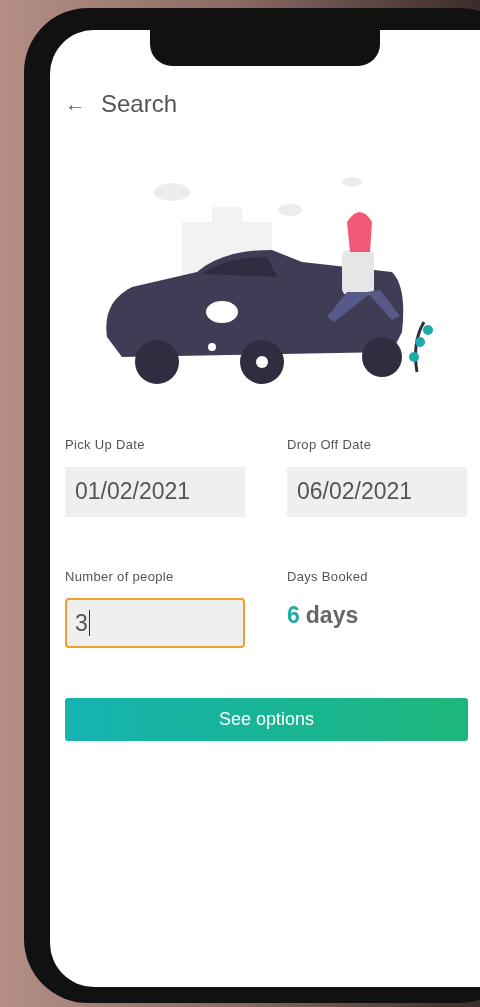 The image size is (480, 1007). I want to click on date-field: 01/02/2021, so click(155, 491).